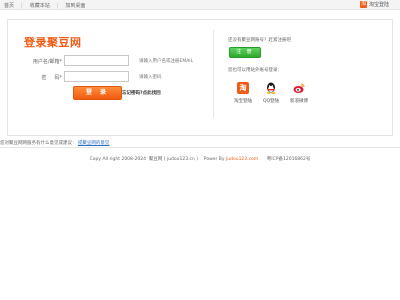  What do you see at coordinates (271, 88) in the screenshot?
I see `qq-icon` at bounding box center [271, 88].